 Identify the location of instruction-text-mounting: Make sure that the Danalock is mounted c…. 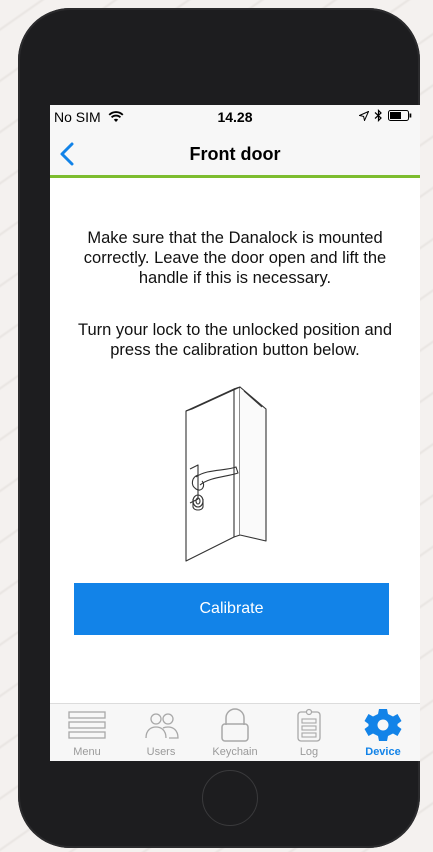
(235, 258).